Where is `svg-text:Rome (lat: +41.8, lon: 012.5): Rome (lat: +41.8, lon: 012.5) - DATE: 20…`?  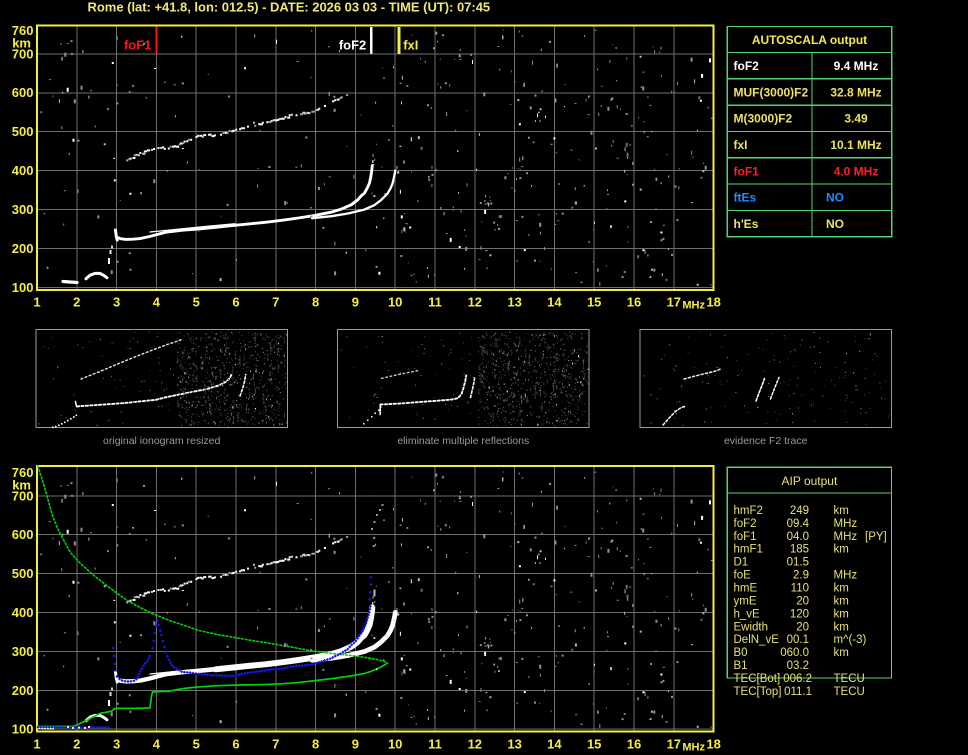
svg-text:Rome (lat: +41.8, lon: 012.5): Rome (lat: +41.8, lon: 012.5) - DATE: 20… is located at coordinates (289, 7).